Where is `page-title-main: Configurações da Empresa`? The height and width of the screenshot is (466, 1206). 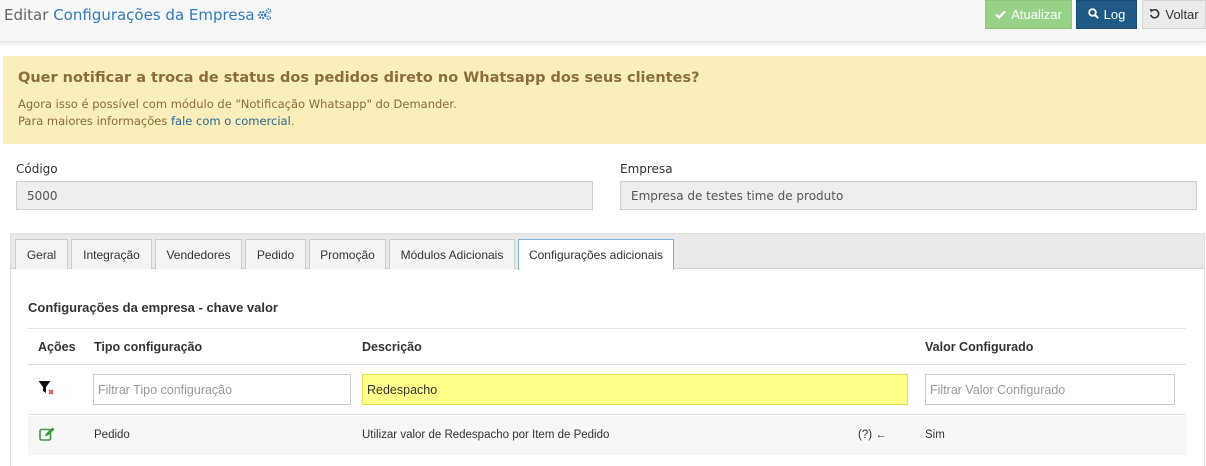
page-title-main: Configurações da Empresa is located at coordinates (154, 15).